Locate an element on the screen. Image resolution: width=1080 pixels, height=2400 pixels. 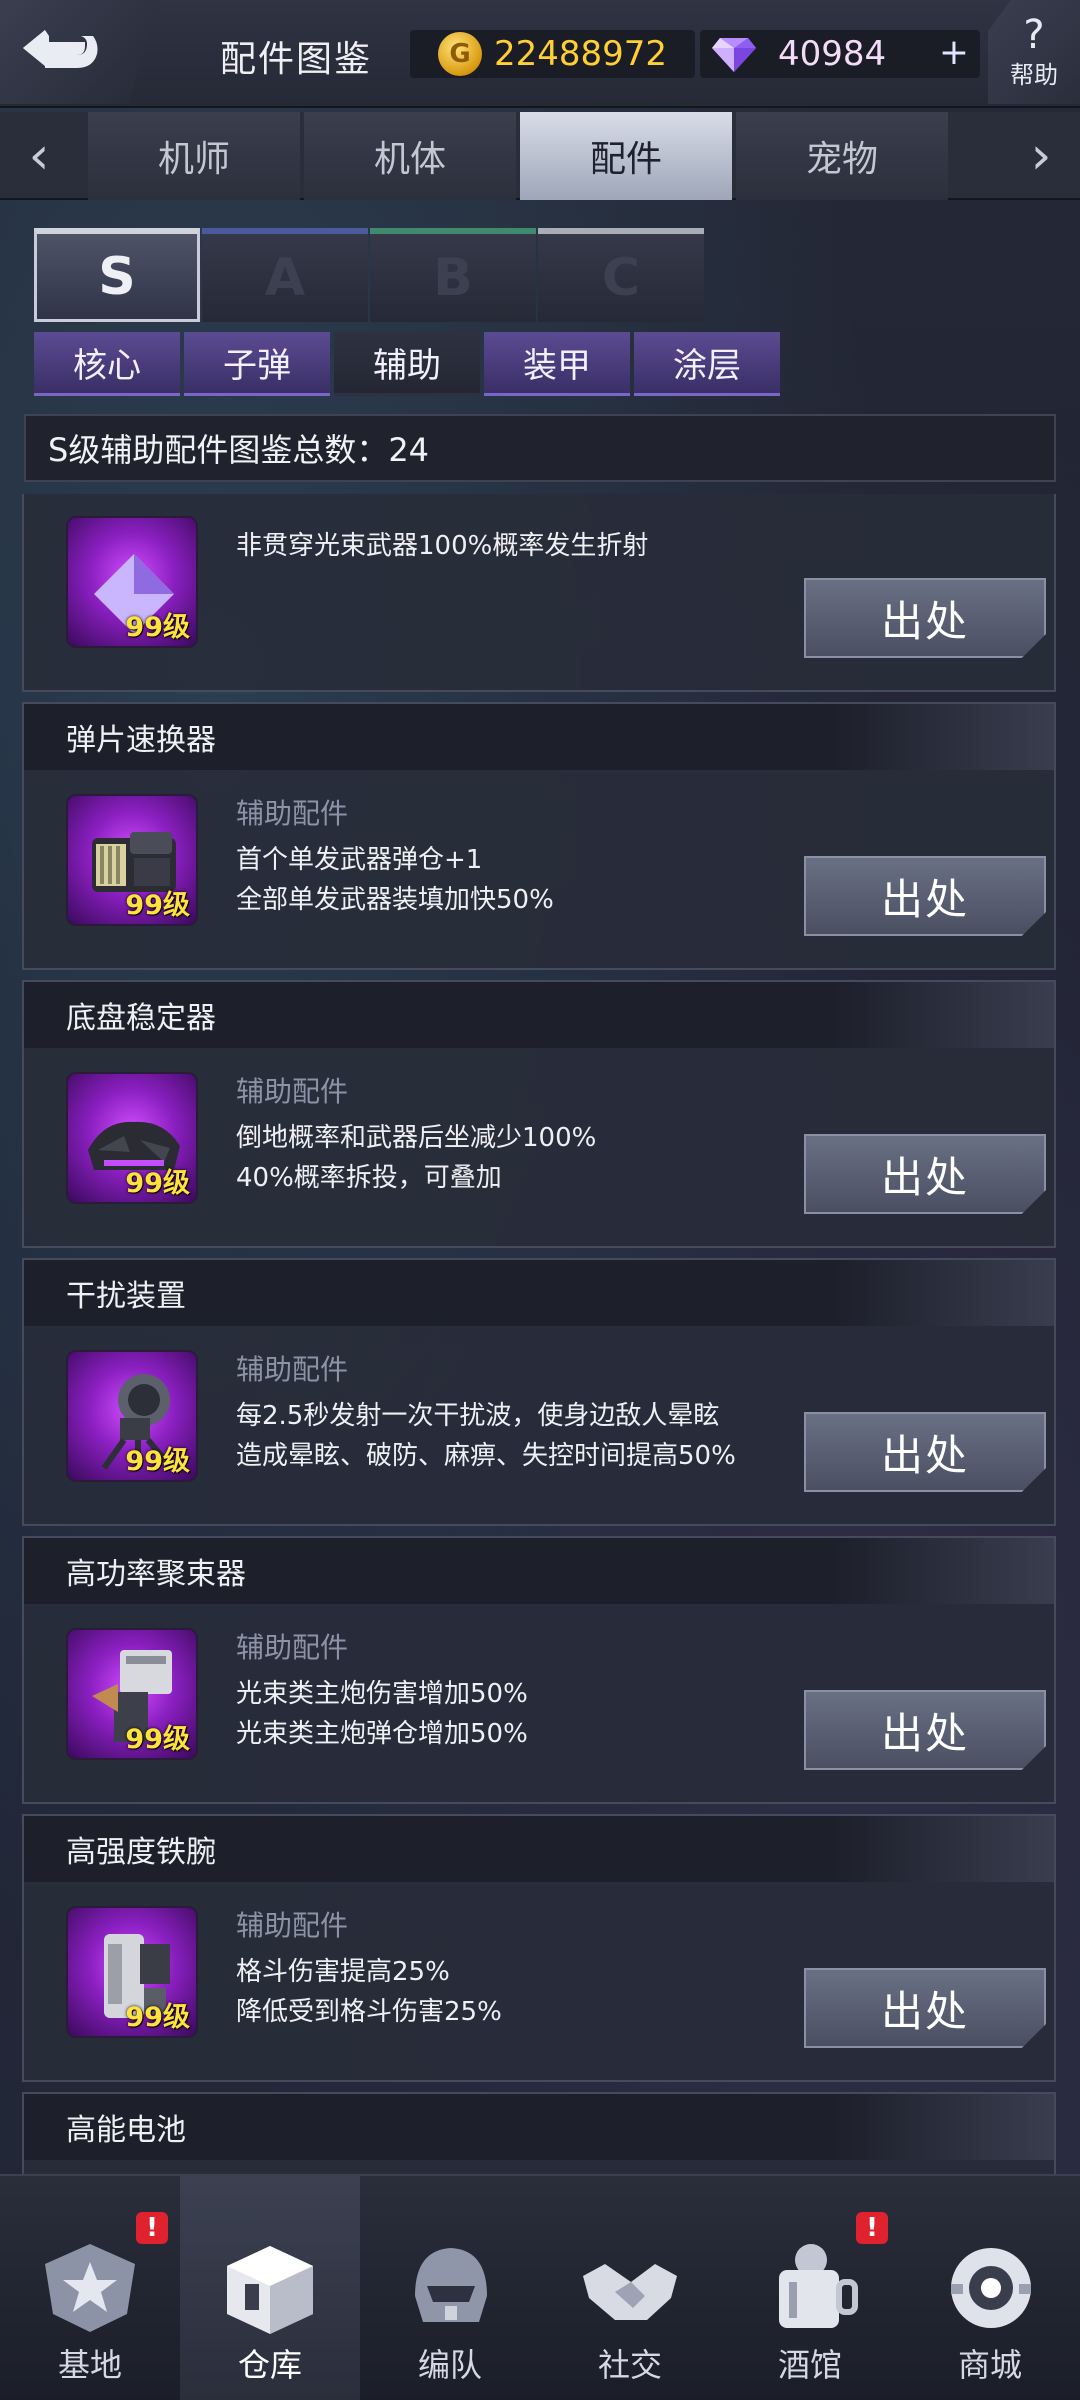
help-icon: ? is located at coordinates (1034, 34).